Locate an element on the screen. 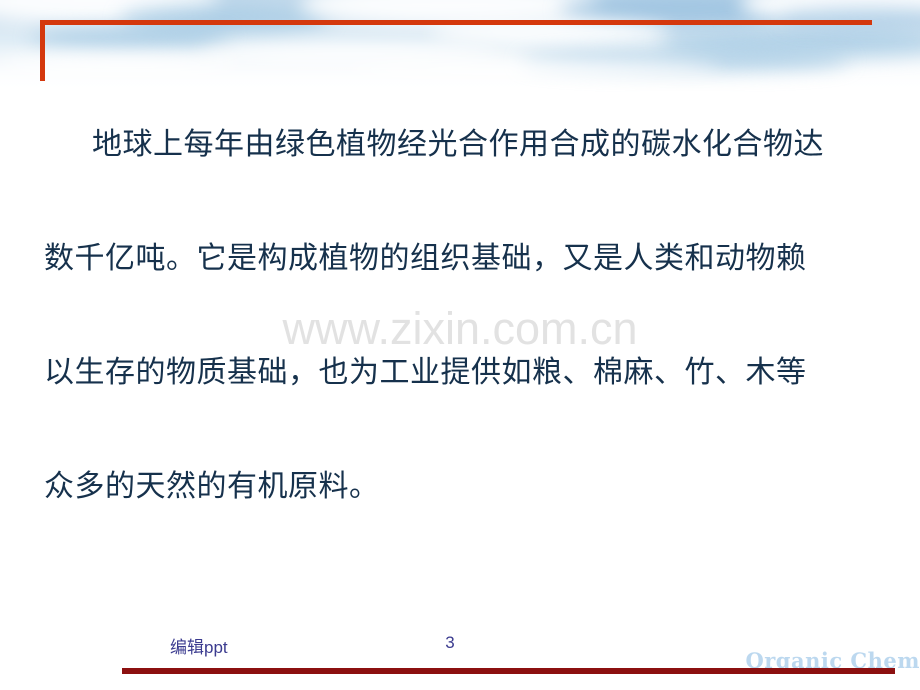 This screenshot has height=690, width=920. body-line: 众多的天然的有机原料。 is located at coordinates (212, 486).